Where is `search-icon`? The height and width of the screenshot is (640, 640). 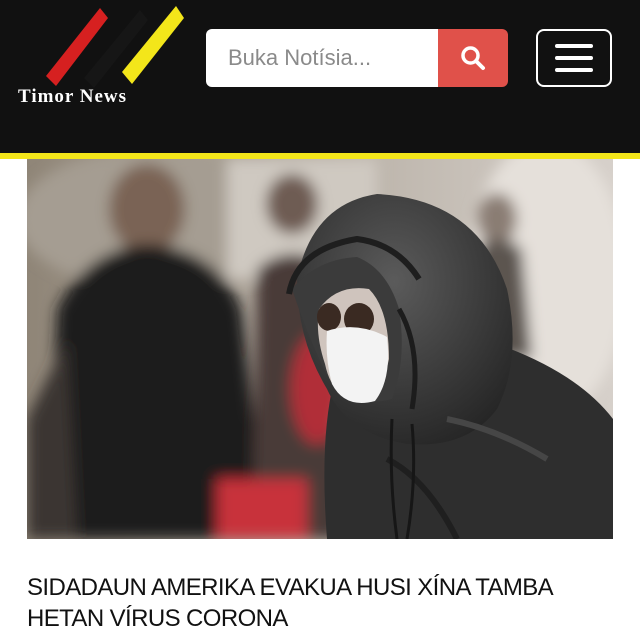
search-icon is located at coordinates (473, 58).